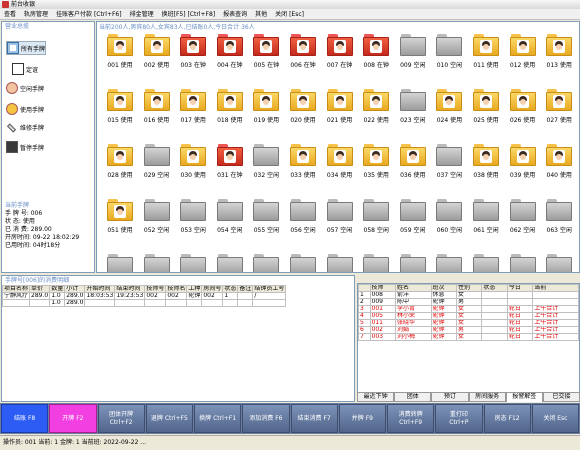  I want to click on room-tile: 013 使用, so click(559, 56).